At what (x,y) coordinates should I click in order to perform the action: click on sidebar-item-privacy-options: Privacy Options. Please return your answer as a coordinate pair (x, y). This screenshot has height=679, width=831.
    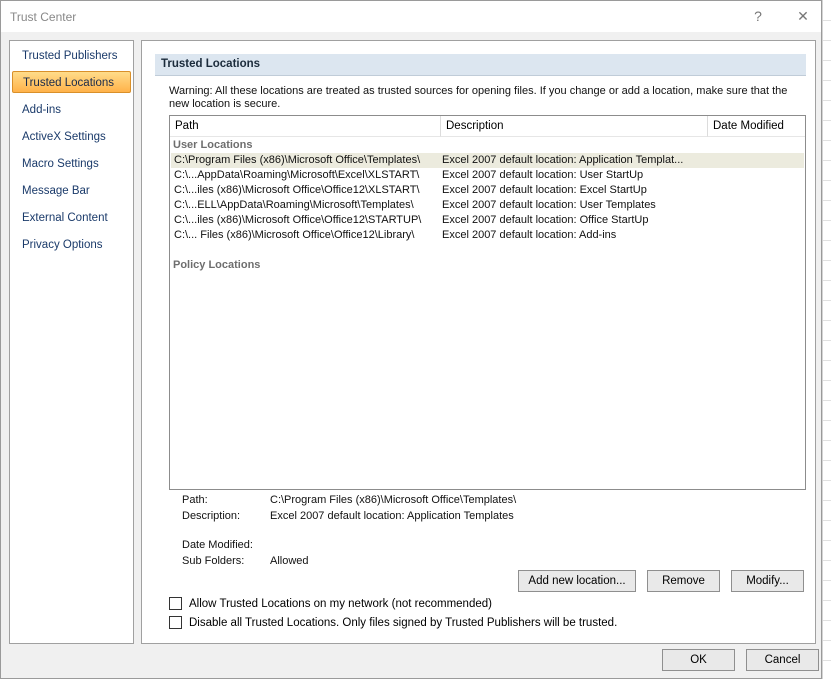
    Looking at the image, I should click on (71, 245).